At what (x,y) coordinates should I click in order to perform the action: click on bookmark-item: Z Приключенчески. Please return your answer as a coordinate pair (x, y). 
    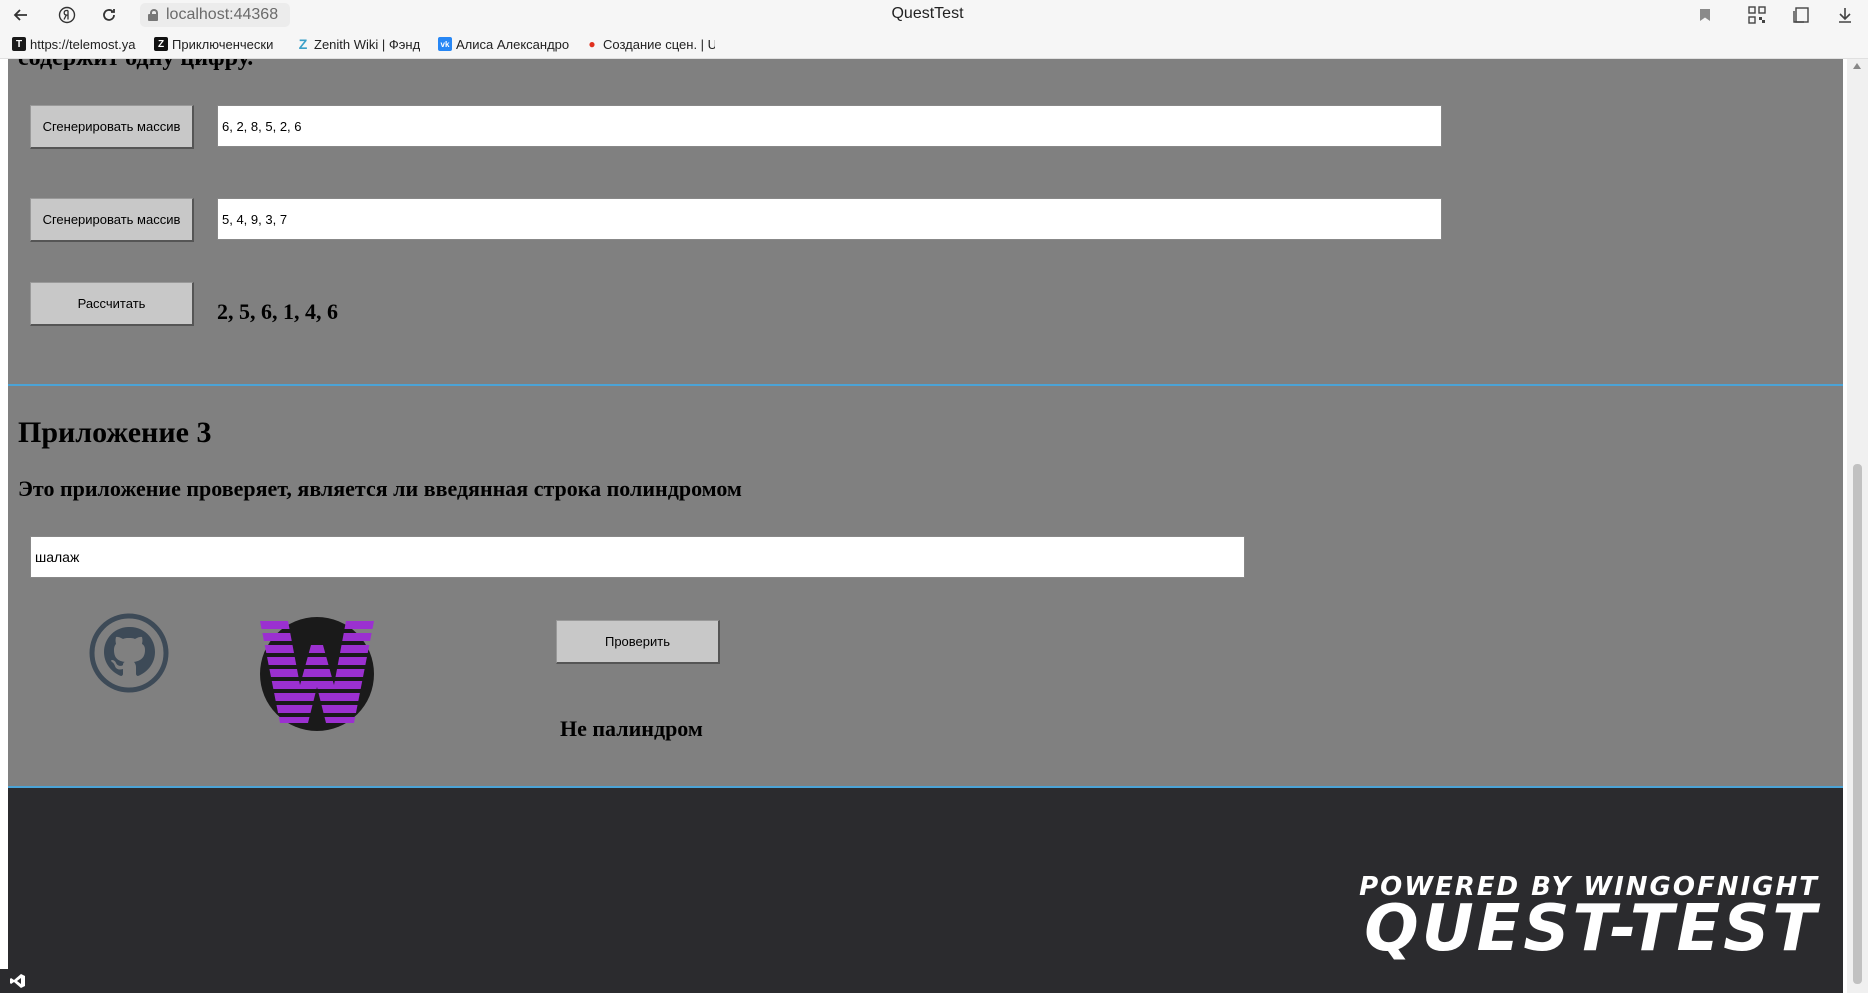
    Looking at the image, I should click on (219, 44).